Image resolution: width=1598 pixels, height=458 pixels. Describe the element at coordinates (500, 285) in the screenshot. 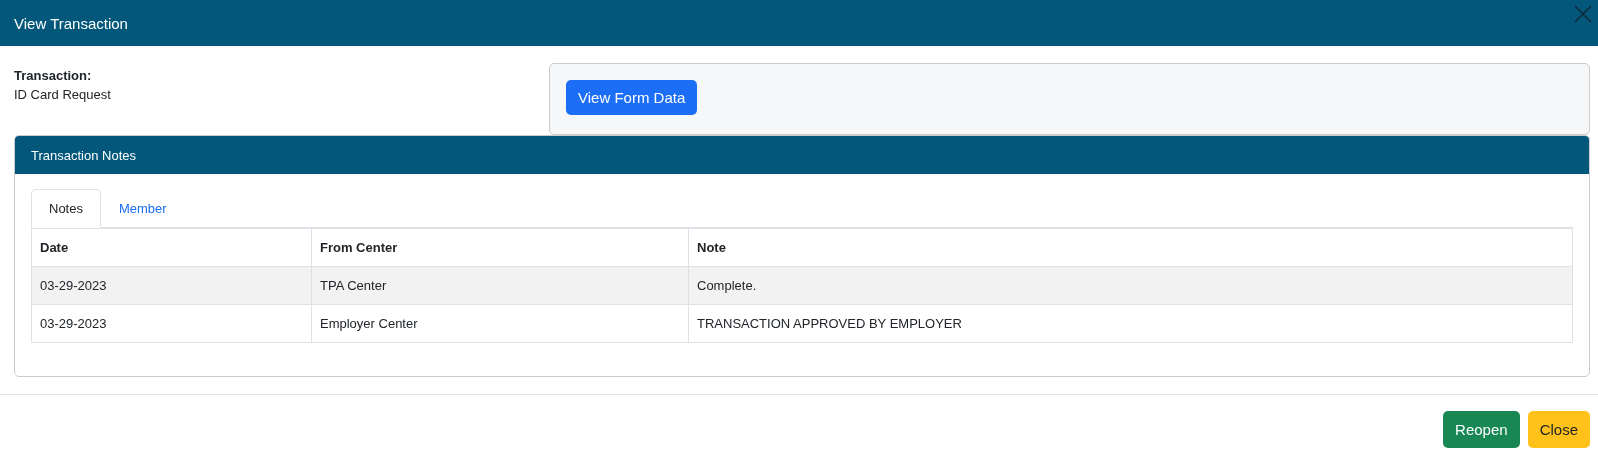

I see `table-cell: TPA Center` at that location.